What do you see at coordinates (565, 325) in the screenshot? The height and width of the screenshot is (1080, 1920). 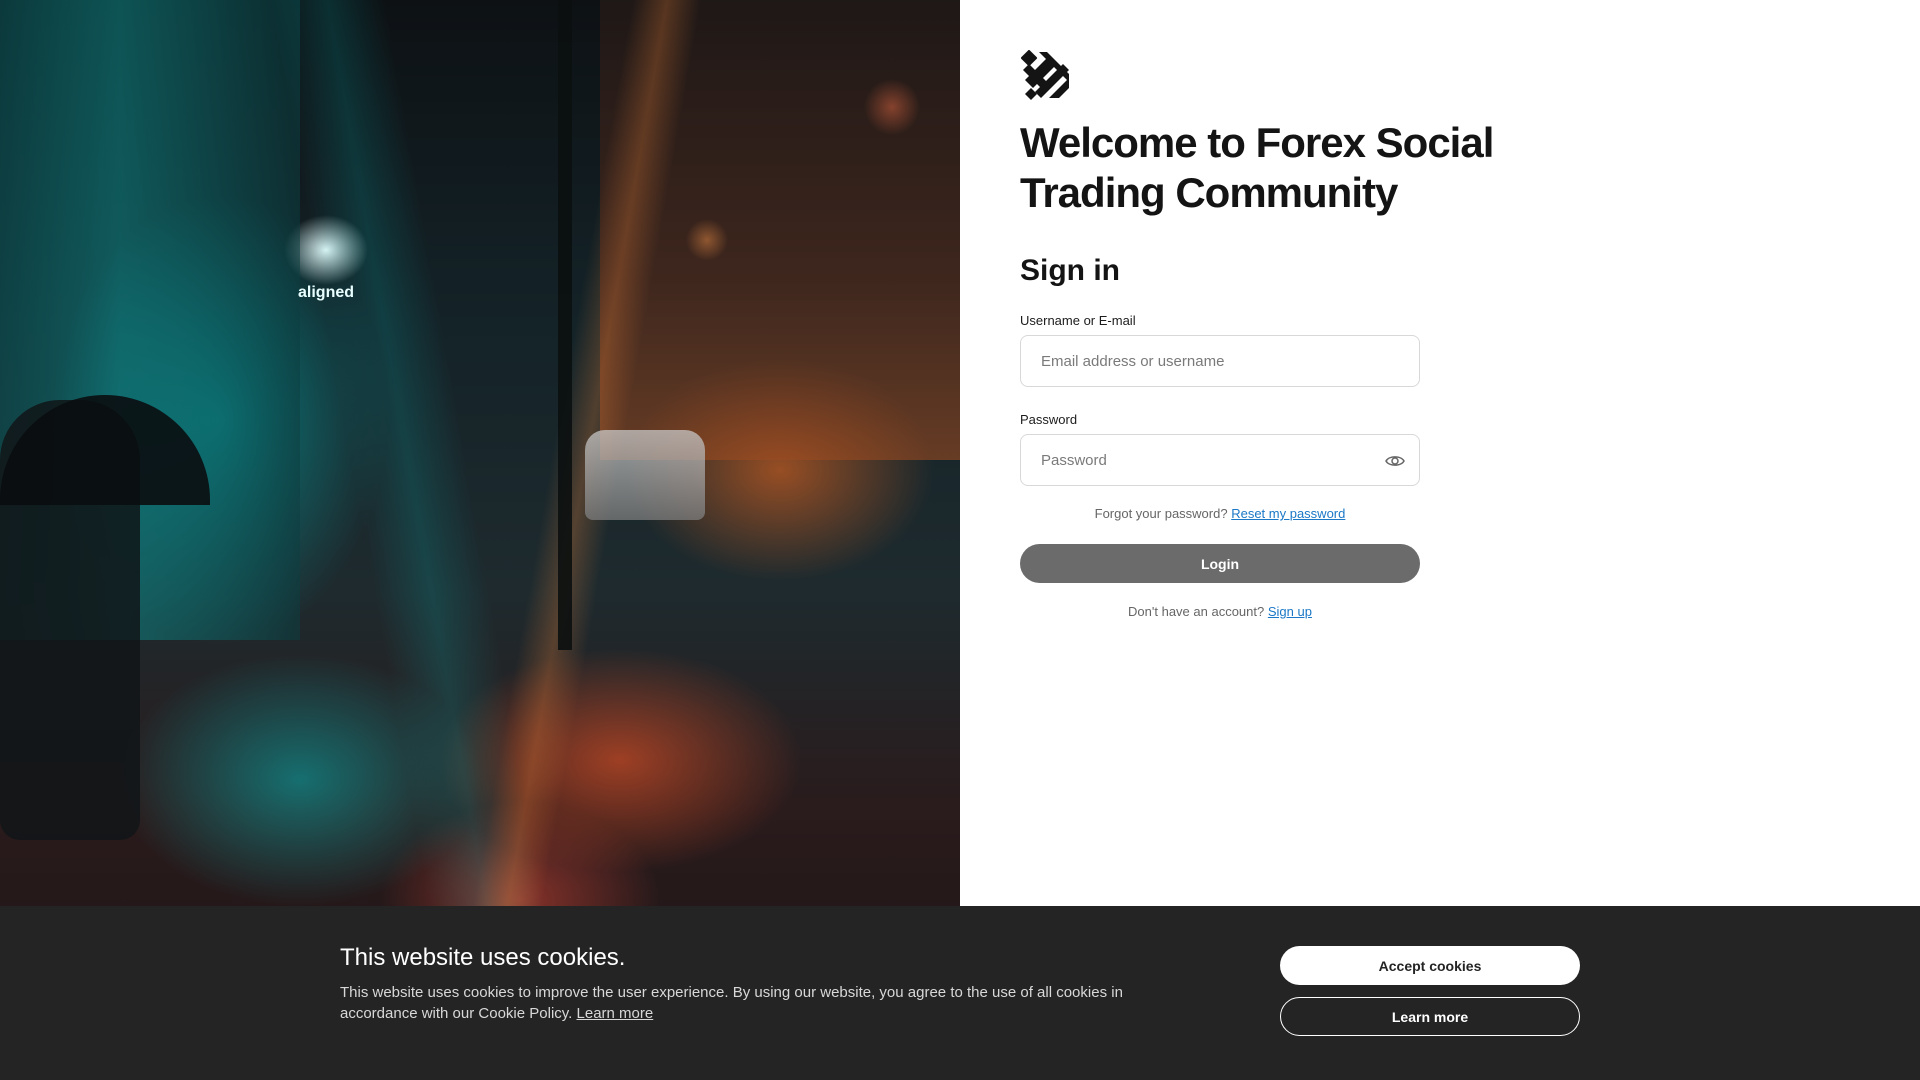 I see `photo-lamp-pole` at bounding box center [565, 325].